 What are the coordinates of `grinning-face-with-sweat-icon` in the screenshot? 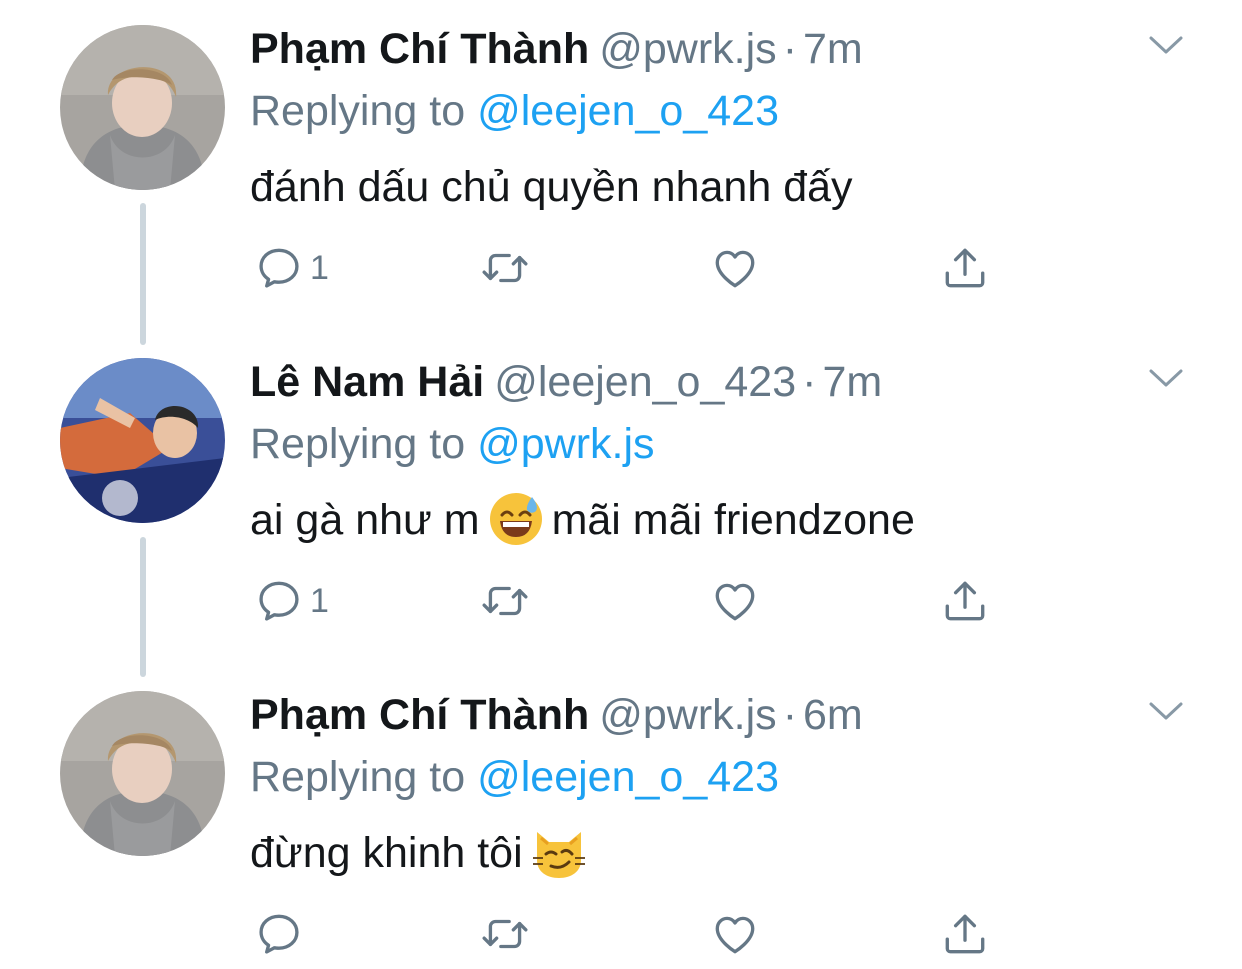 It's located at (516, 519).